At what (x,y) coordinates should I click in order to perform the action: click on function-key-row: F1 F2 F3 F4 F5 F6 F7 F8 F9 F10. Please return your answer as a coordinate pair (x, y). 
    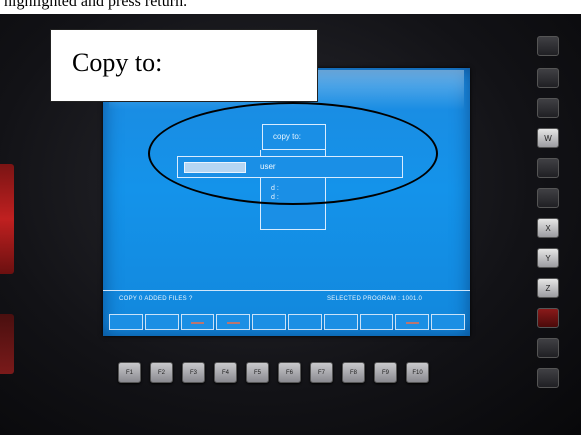
    Looking at the image, I should click on (273, 372).